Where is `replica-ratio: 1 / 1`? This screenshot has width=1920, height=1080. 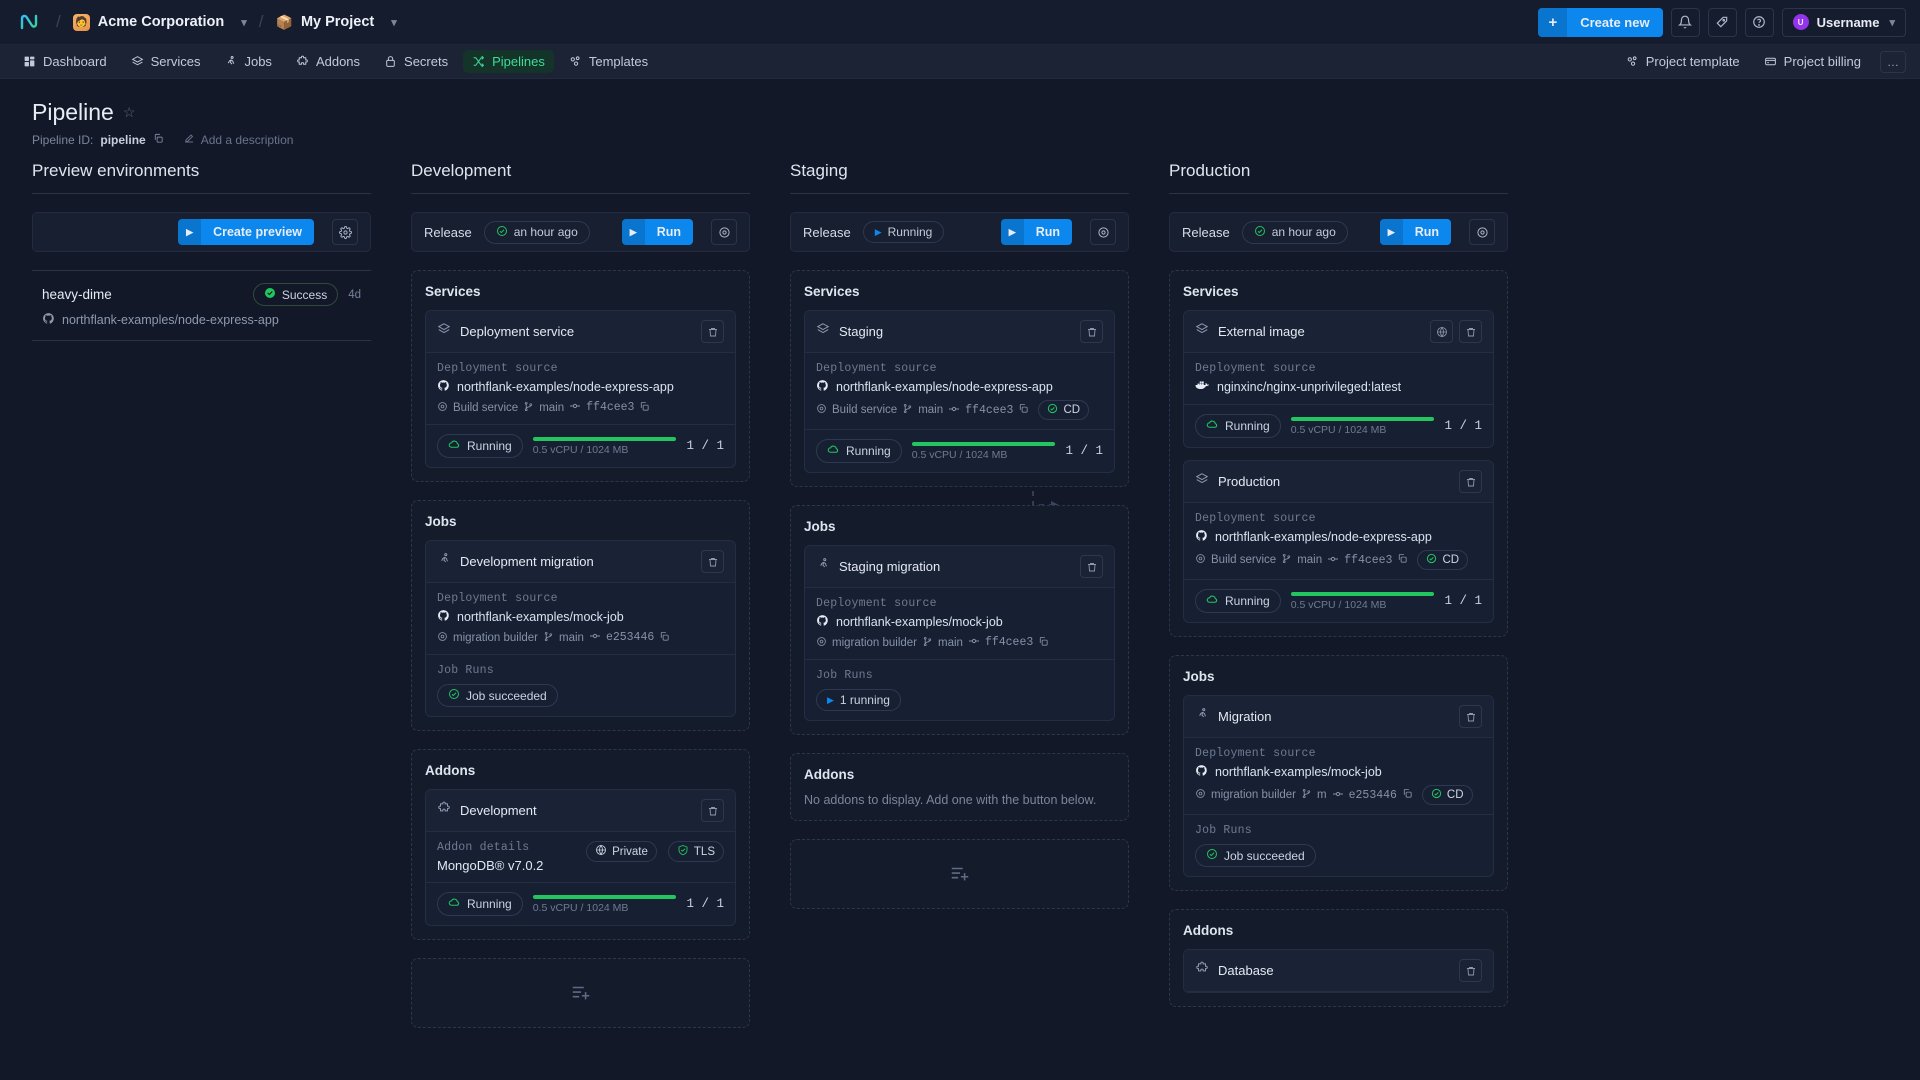
replica-ratio: 1 / 1 is located at coordinates (1084, 451).